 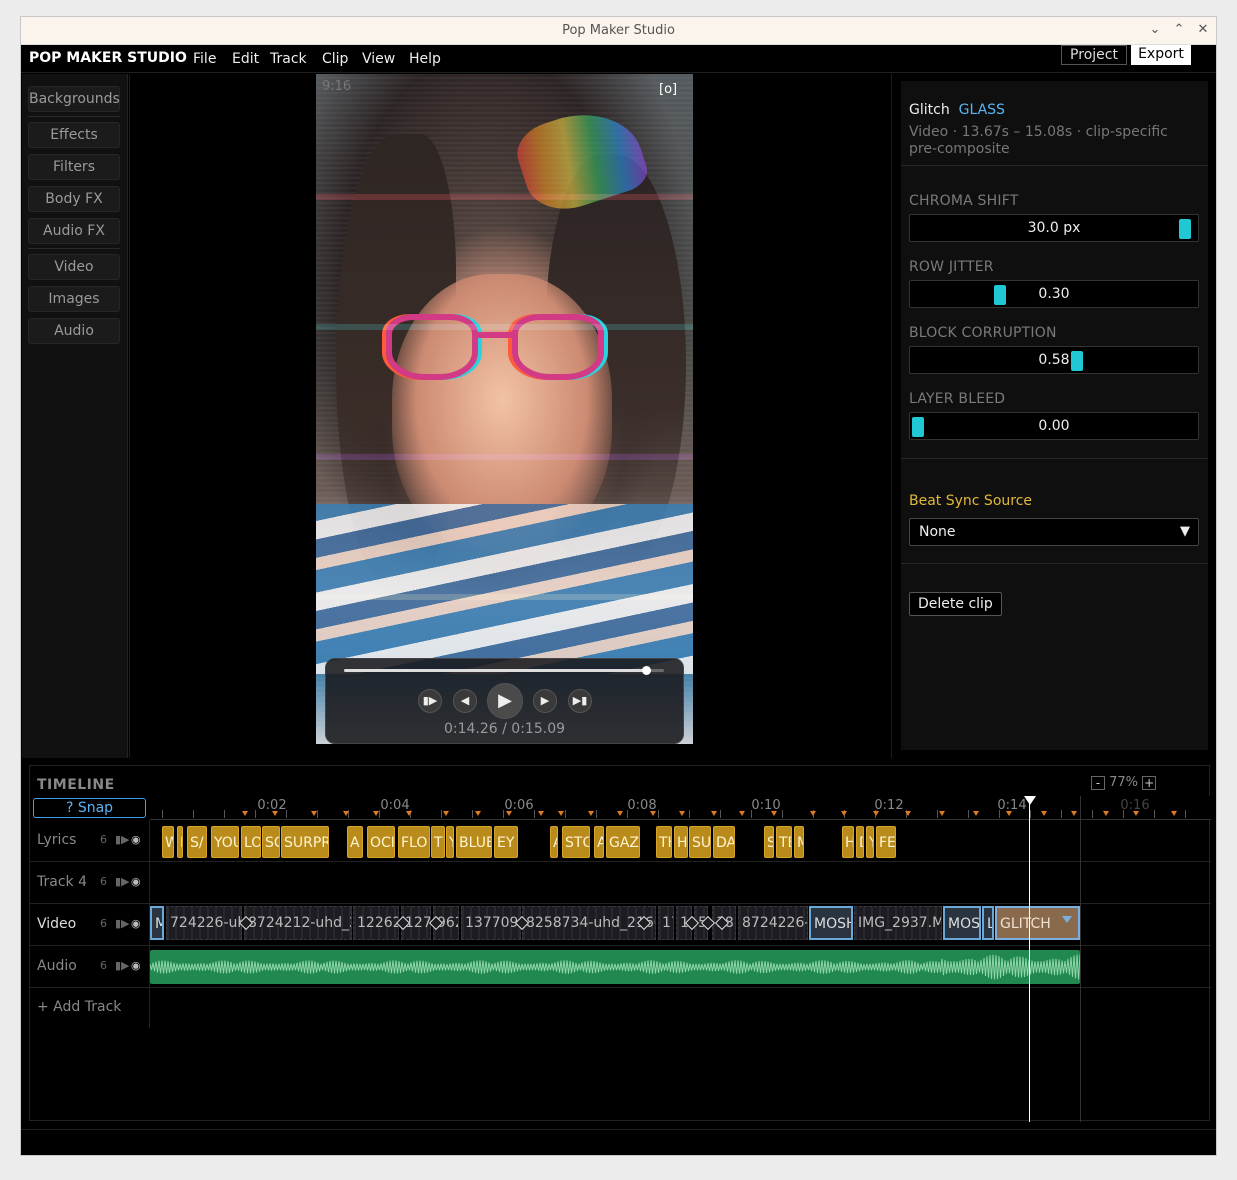 I want to click on maximize-icon: ⌃, so click(x=1179, y=30).